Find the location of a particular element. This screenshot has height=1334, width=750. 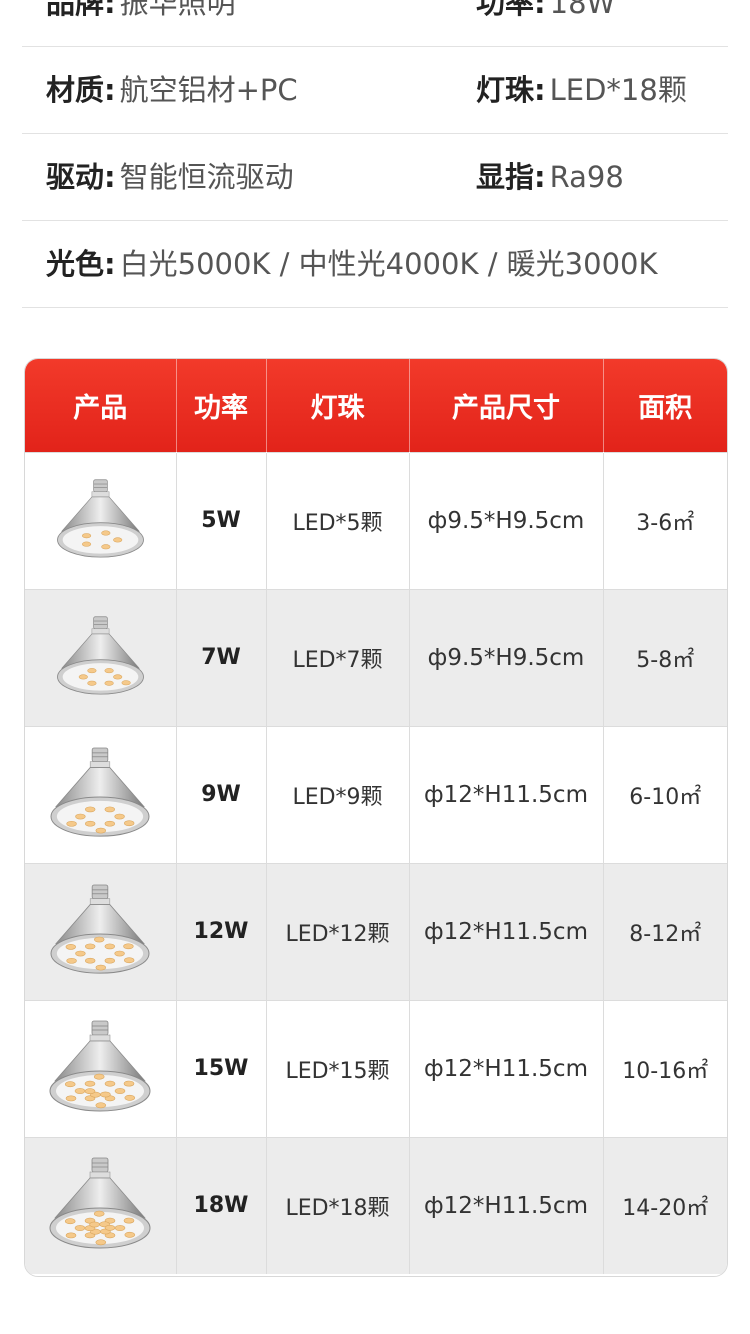

header-area: 面积 is located at coordinates (665, 408).